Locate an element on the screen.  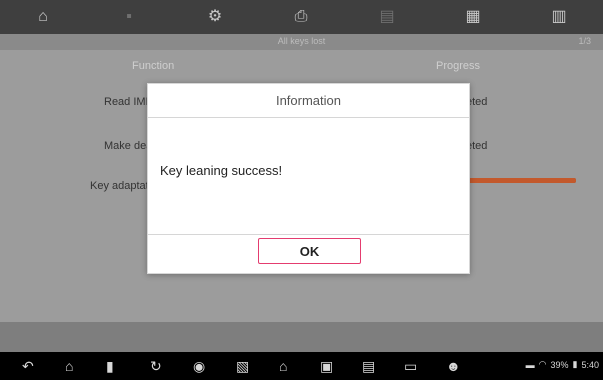
progress-fill is located at coordinates (515, 180).